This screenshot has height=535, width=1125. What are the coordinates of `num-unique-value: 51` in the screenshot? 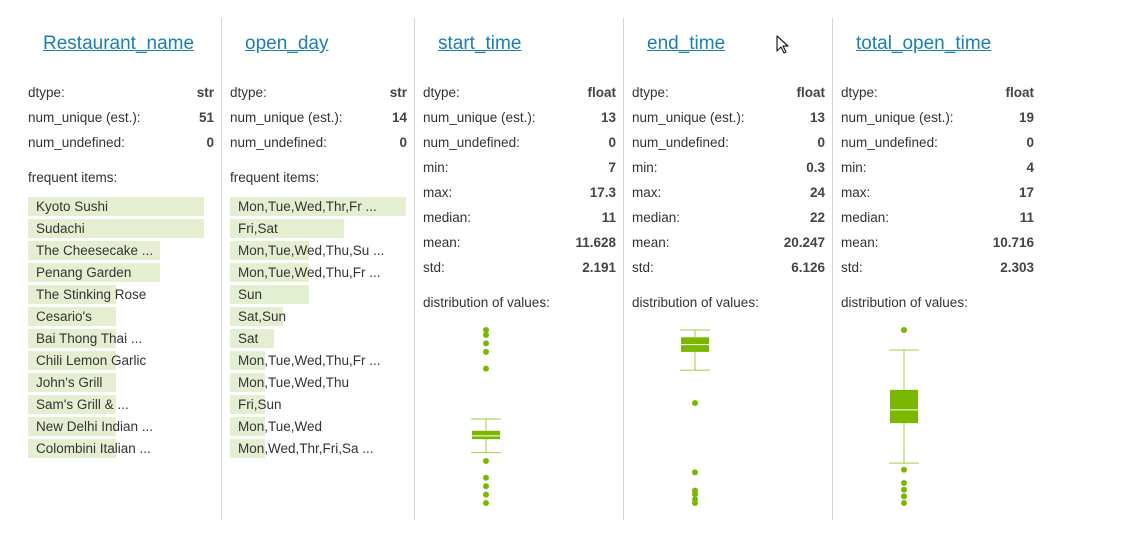 It's located at (206, 117).